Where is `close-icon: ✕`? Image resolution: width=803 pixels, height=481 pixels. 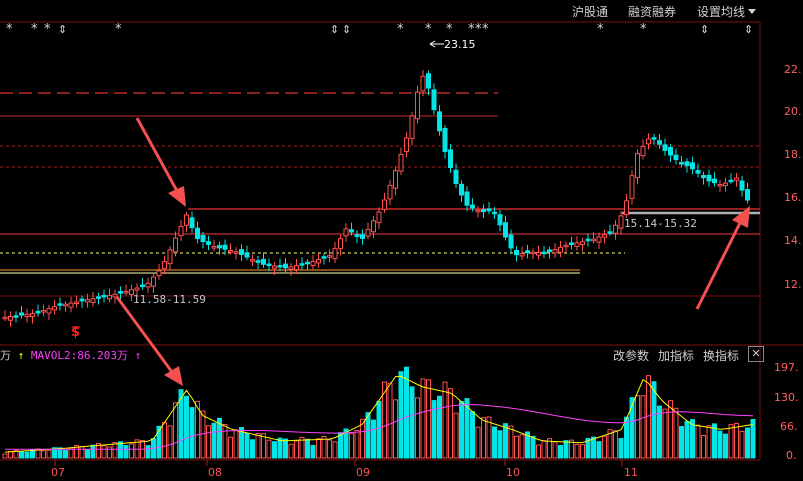 close-icon: ✕ is located at coordinates (756, 354).